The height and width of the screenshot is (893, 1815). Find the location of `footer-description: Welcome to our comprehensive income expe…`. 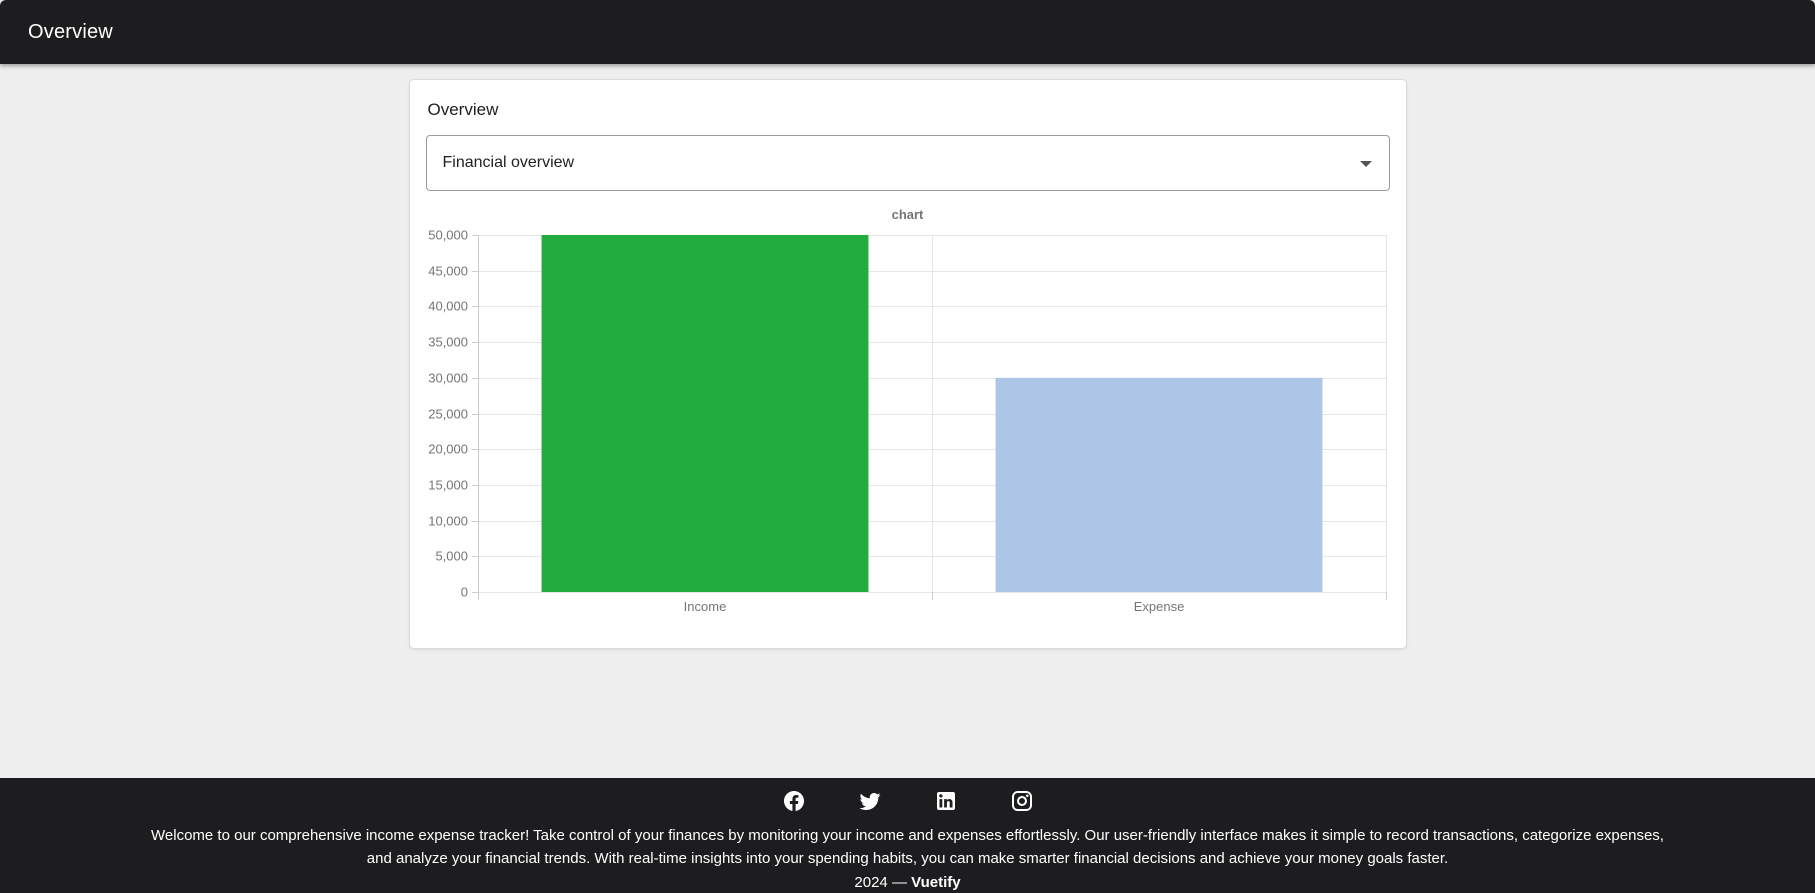

footer-description: Welcome to our comprehensive income expe… is located at coordinates (907, 847).